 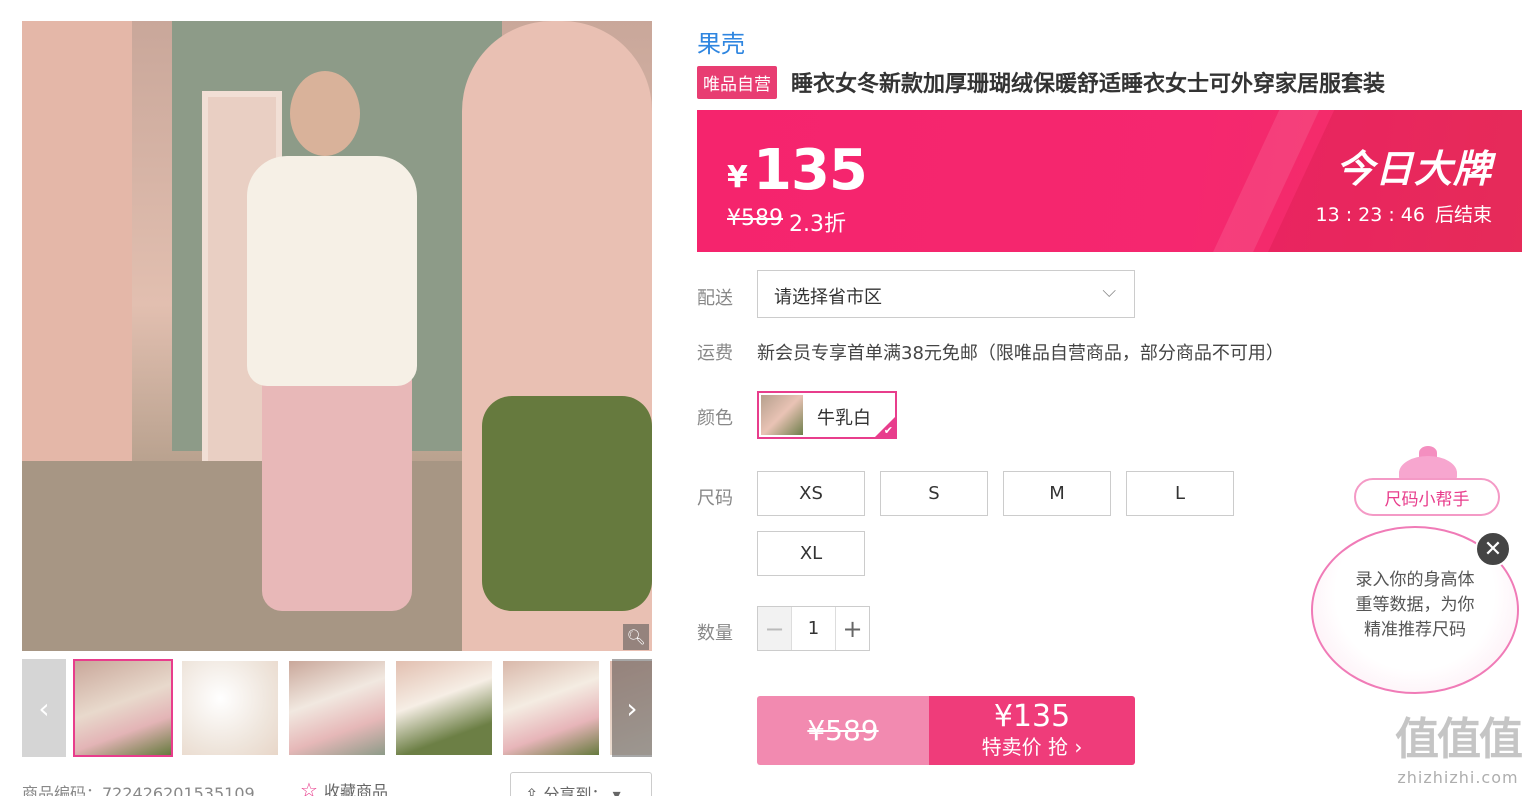 I want to click on size-option-s: S, so click(x=934, y=493).